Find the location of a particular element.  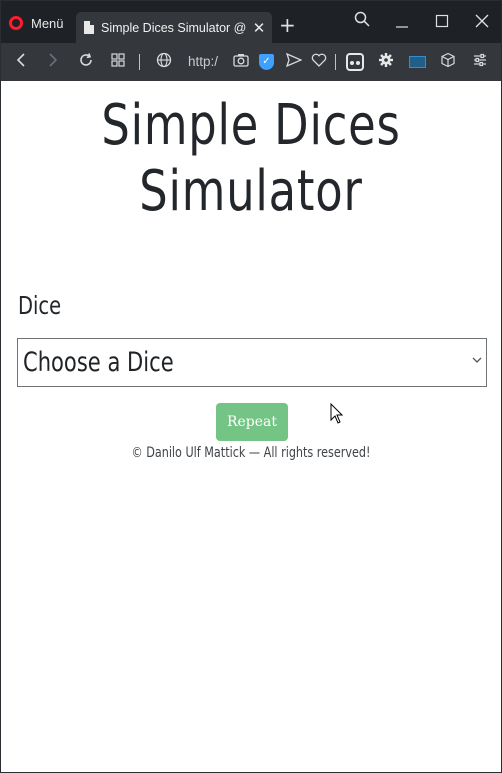

cube-icon is located at coordinates (448, 62).